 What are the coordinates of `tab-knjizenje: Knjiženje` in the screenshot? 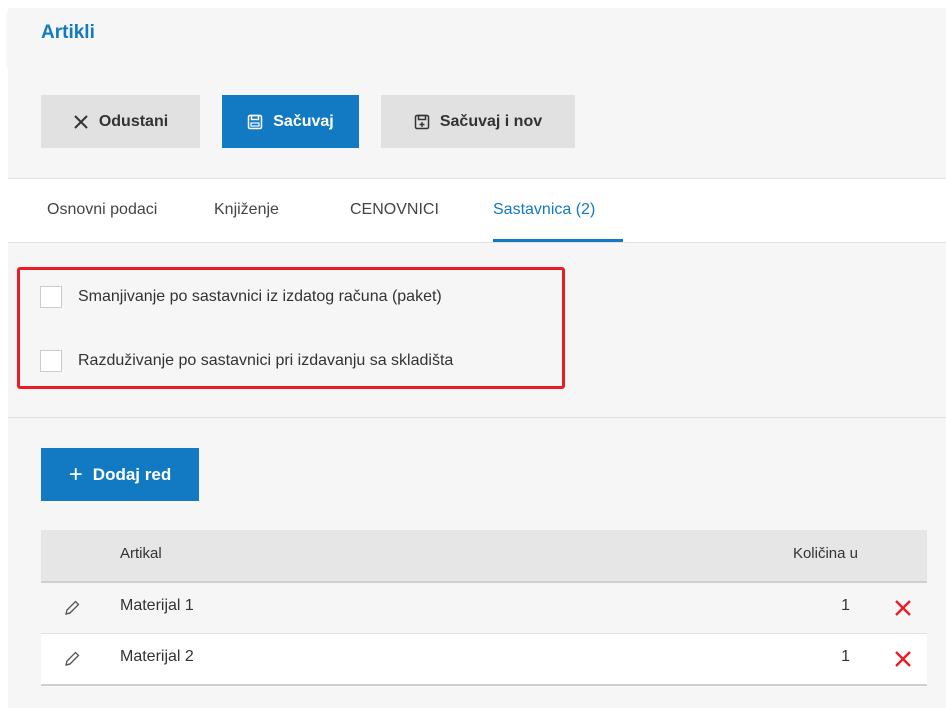 It's located at (246, 210).